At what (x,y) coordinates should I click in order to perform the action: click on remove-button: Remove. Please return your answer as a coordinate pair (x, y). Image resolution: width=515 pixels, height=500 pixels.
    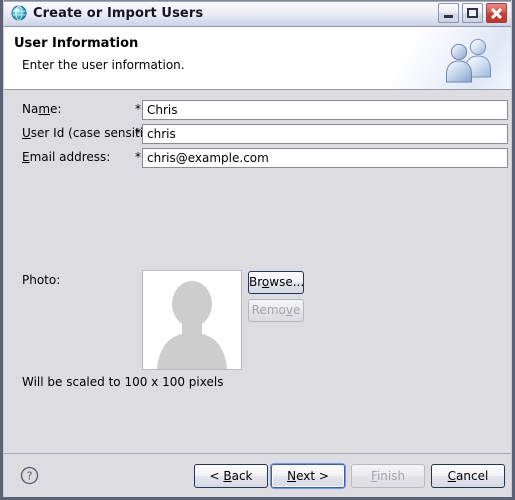
    Looking at the image, I should click on (276, 310).